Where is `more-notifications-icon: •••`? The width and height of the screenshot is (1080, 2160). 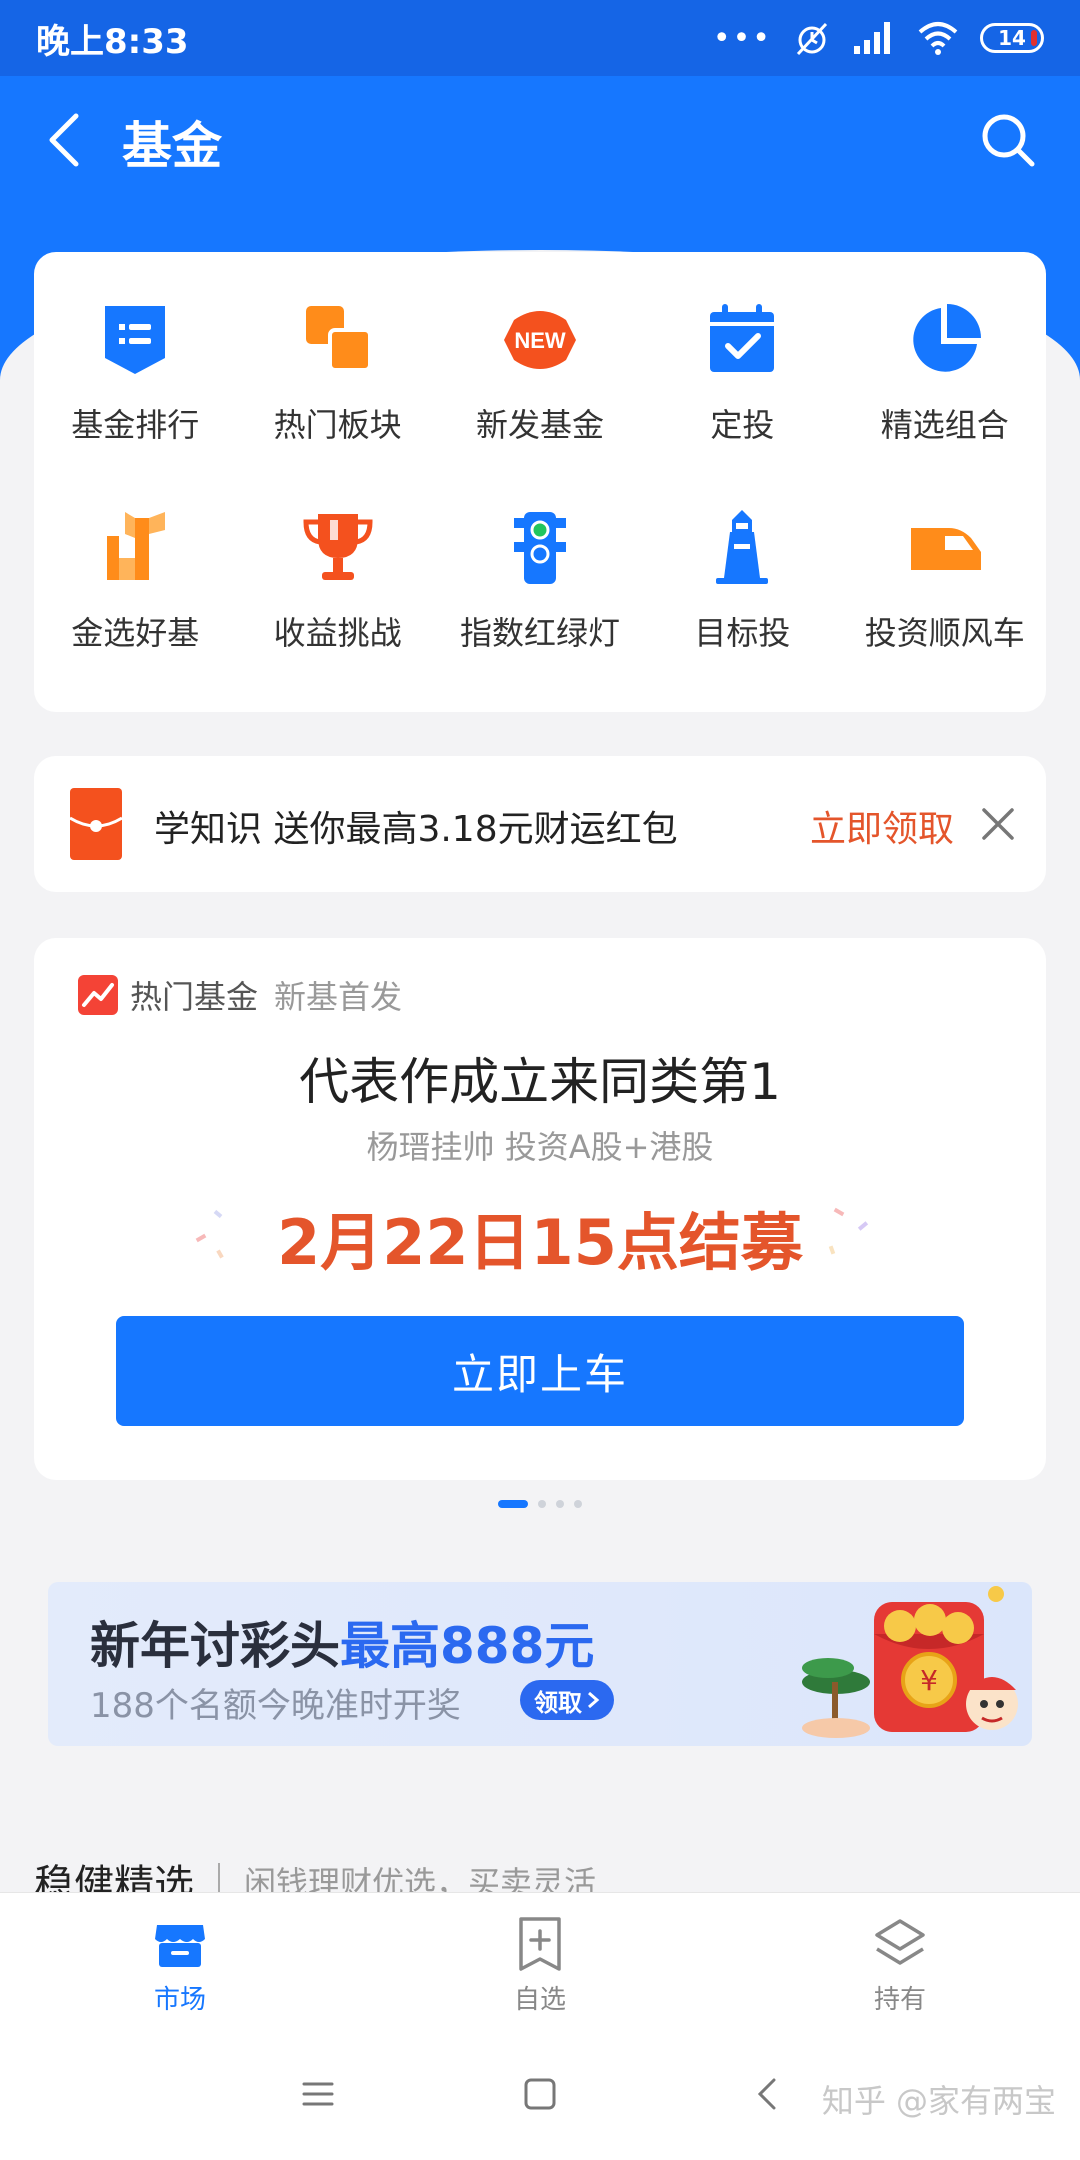
more-notifications-icon: ••• is located at coordinates (742, 38).